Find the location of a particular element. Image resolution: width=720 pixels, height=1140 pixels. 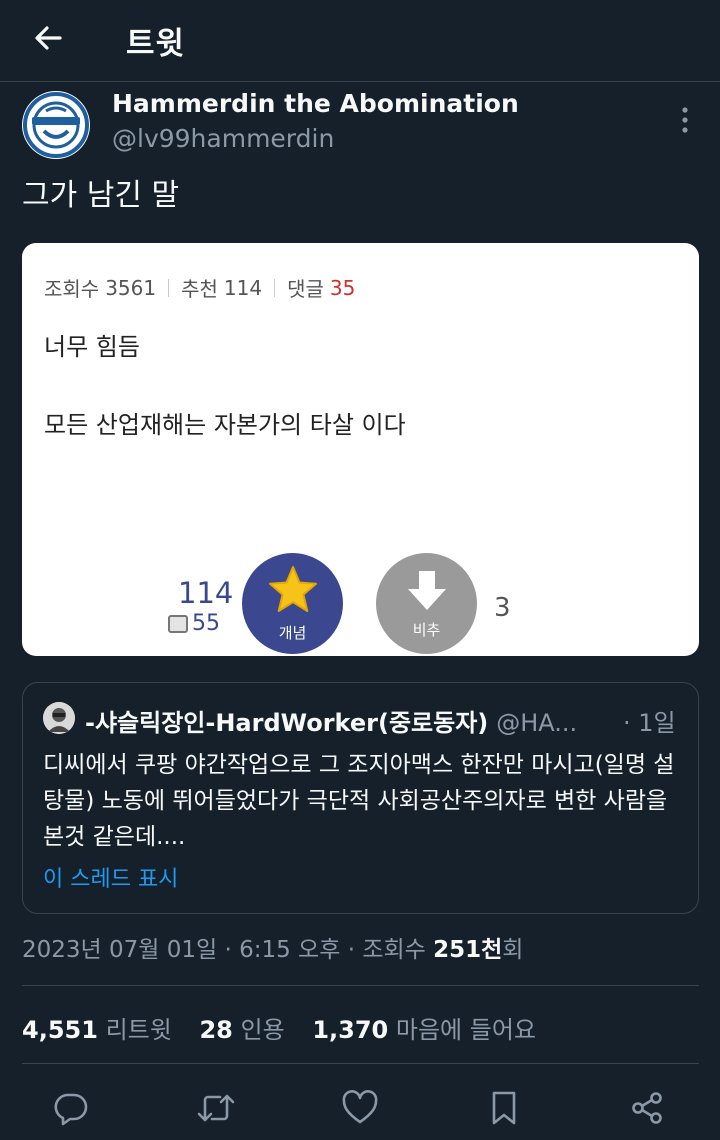

avatar is located at coordinates (56, 125).